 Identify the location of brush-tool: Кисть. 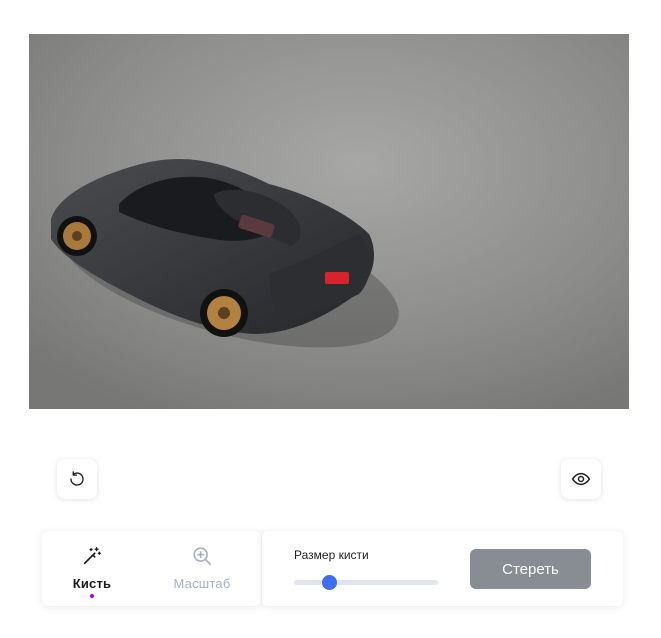
(92, 568).